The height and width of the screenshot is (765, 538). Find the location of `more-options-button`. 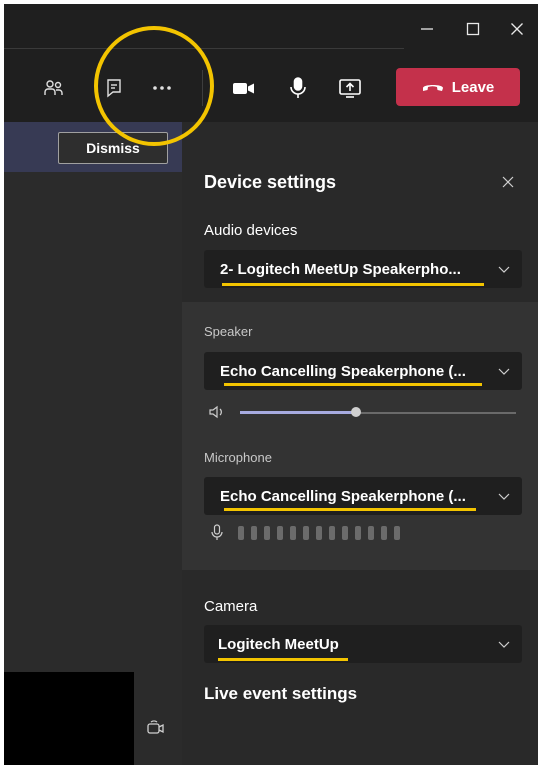

more-options-button is located at coordinates (162, 88).